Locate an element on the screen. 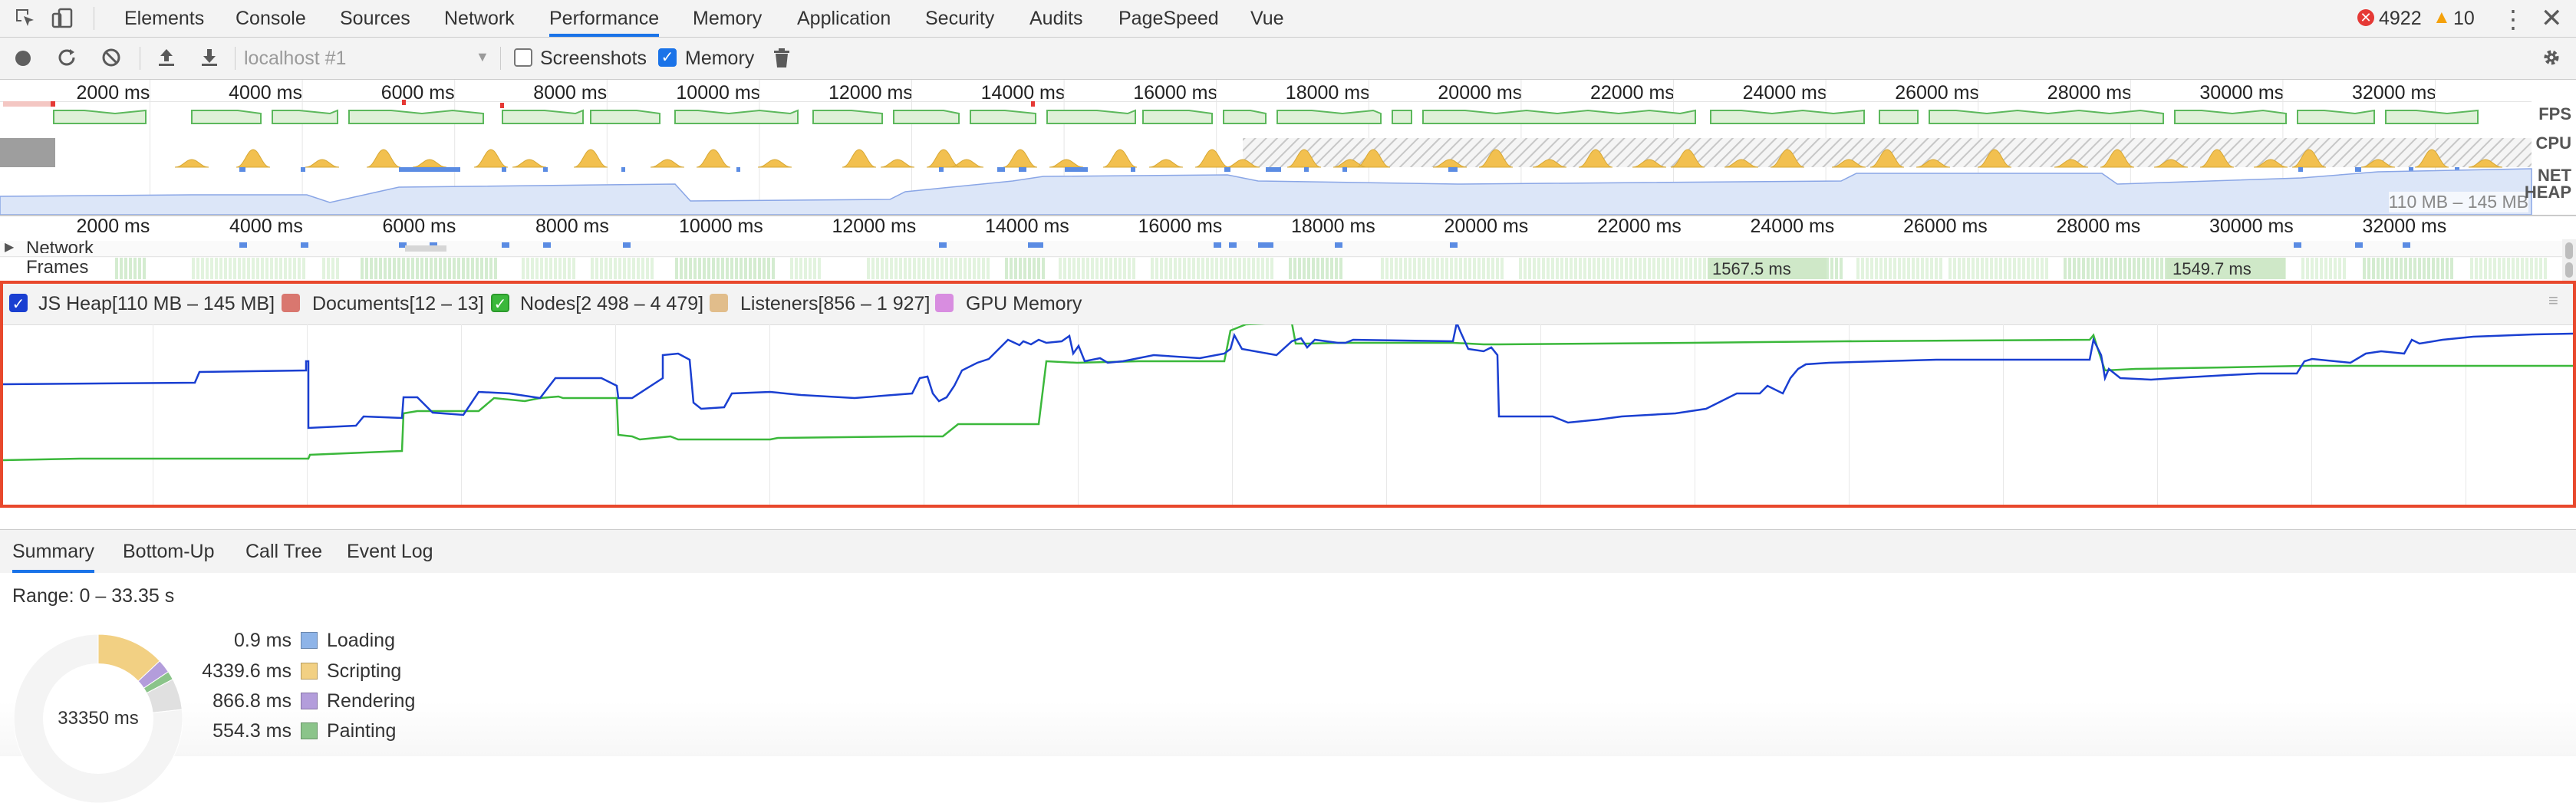 The image size is (2576, 803). tab-sources: Sources is located at coordinates (375, 18).